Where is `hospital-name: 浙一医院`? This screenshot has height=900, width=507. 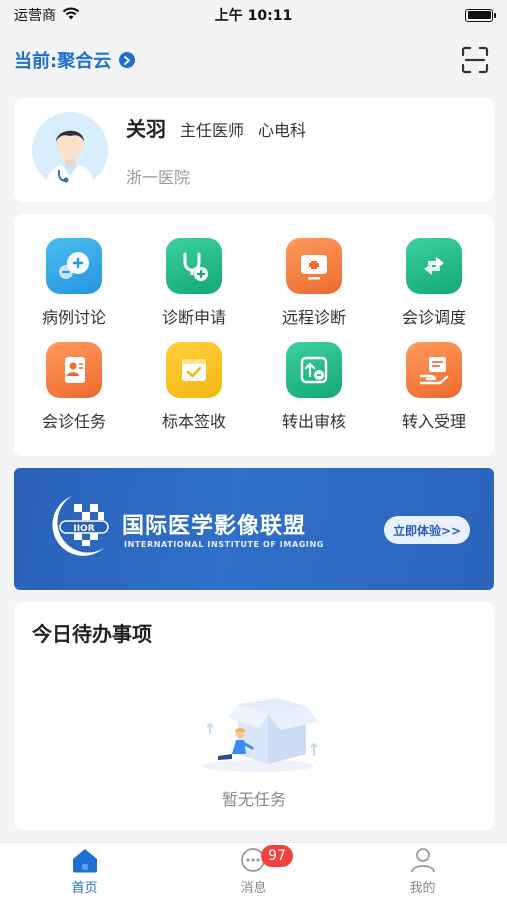 hospital-name: 浙一医院 is located at coordinates (158, 177).